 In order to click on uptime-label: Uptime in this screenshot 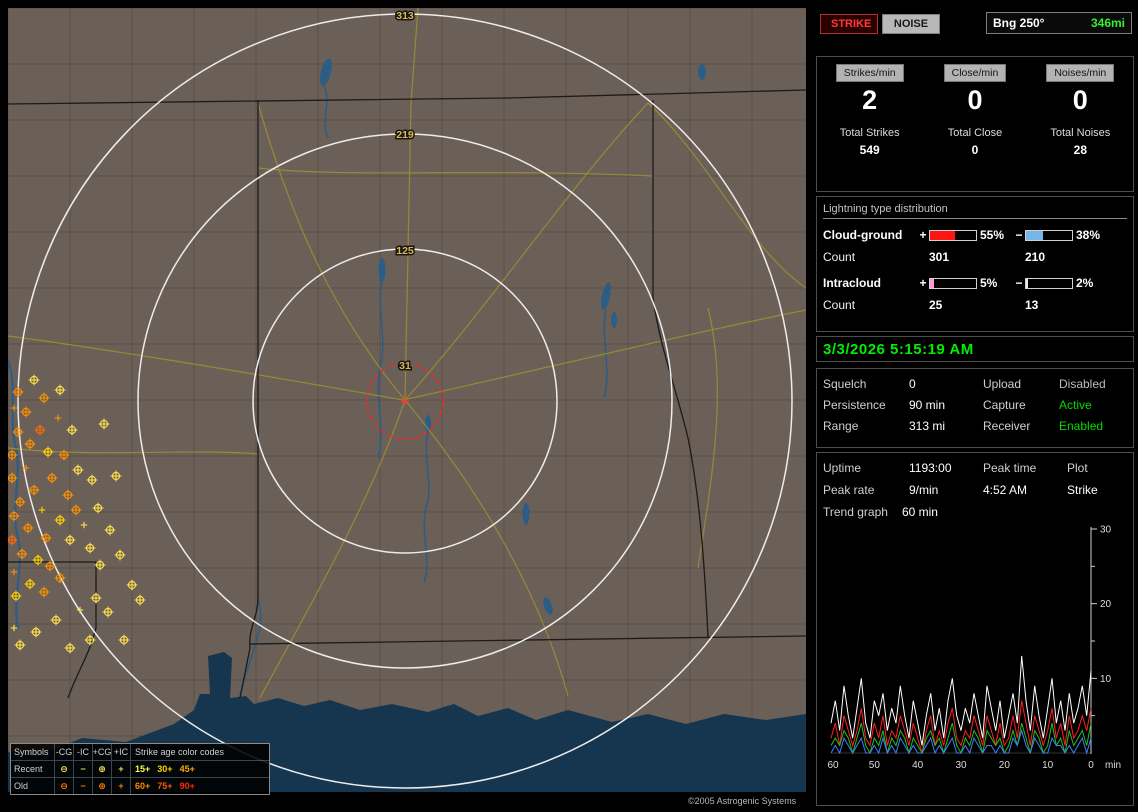, I will do `click(842, 468)`.